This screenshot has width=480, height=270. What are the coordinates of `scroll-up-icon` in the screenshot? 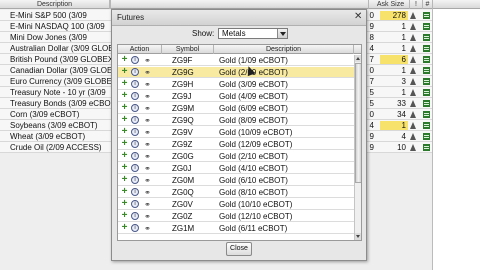 It's located at (358, 58).